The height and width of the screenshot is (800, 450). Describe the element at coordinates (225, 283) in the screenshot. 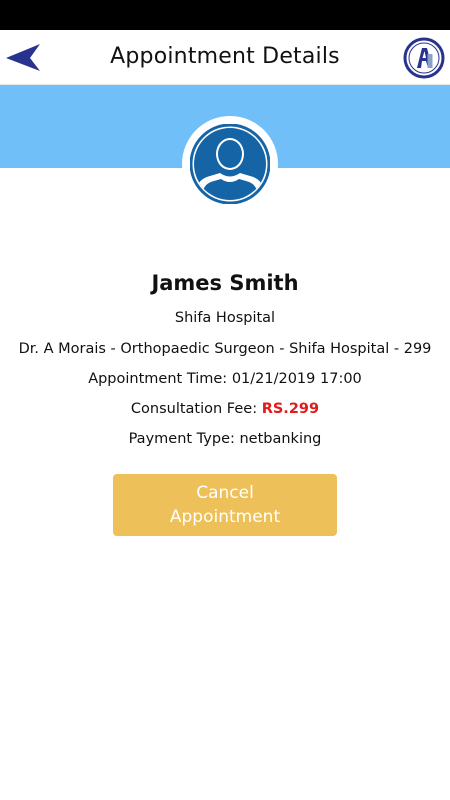

I see `patient-name: James Smith` at that location.